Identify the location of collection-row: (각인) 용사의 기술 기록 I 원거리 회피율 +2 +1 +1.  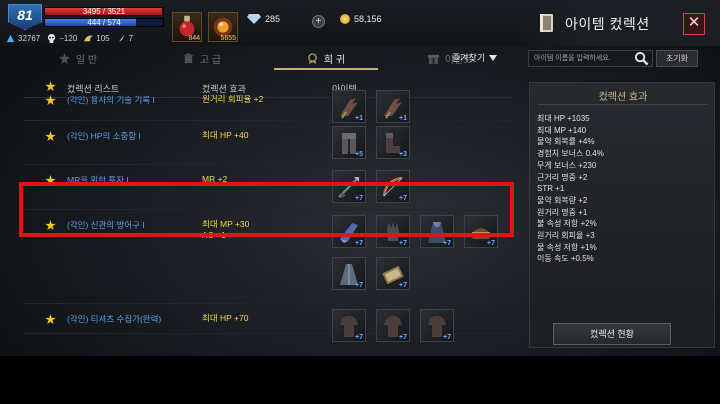
(268, 104).